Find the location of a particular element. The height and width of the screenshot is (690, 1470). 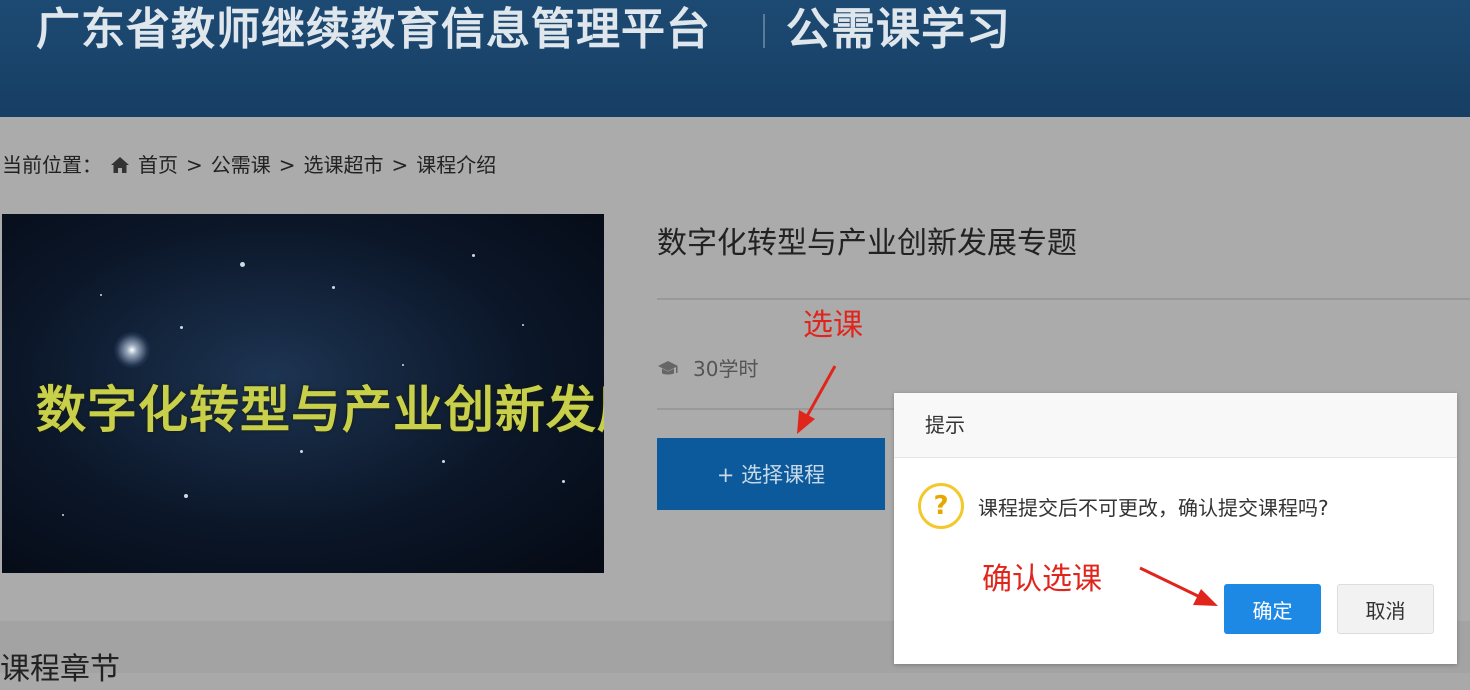

cover-image-text: 数字化转型与产业创新发展 is located at coordinates (320, 410).